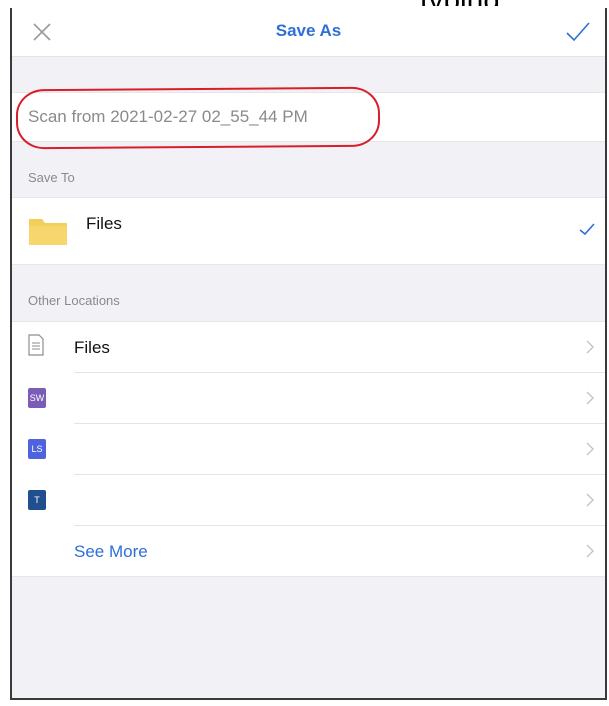 This screenshot has height=706, width=609. I want to click on other-locations-header: Other Locations, so click(74, 300).